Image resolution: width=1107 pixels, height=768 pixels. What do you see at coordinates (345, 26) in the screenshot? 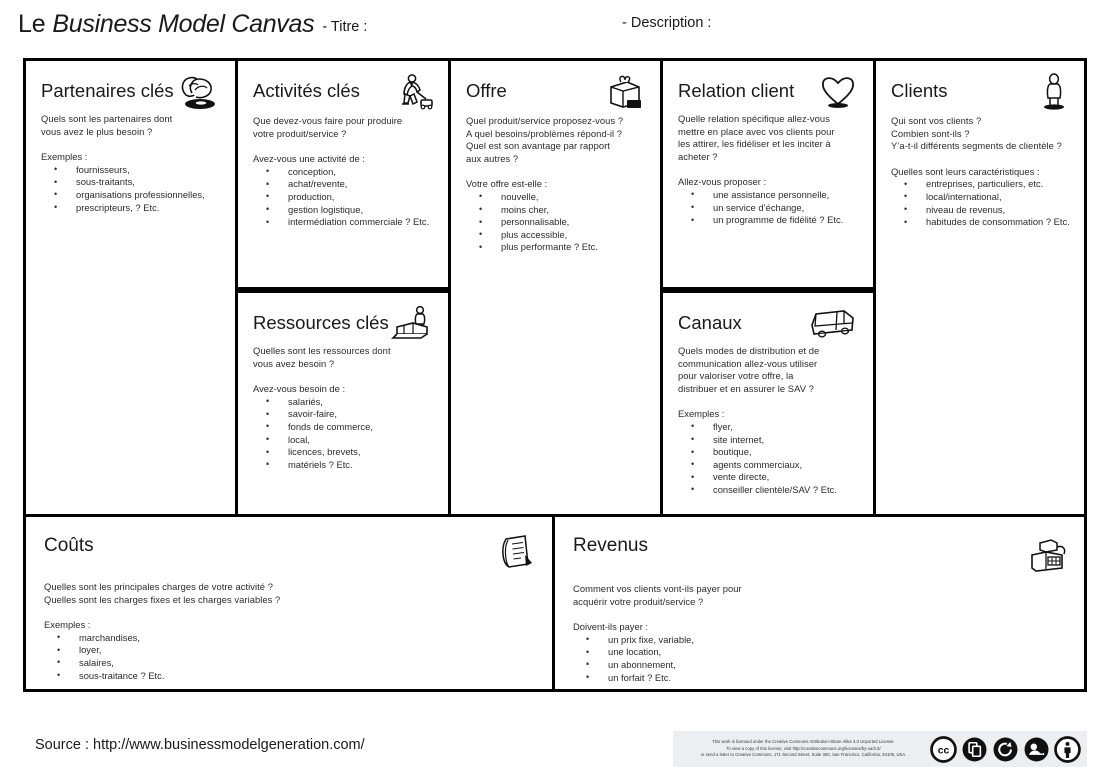
I see `title-field-label: - Titre :` at bounding box center [345, 26].